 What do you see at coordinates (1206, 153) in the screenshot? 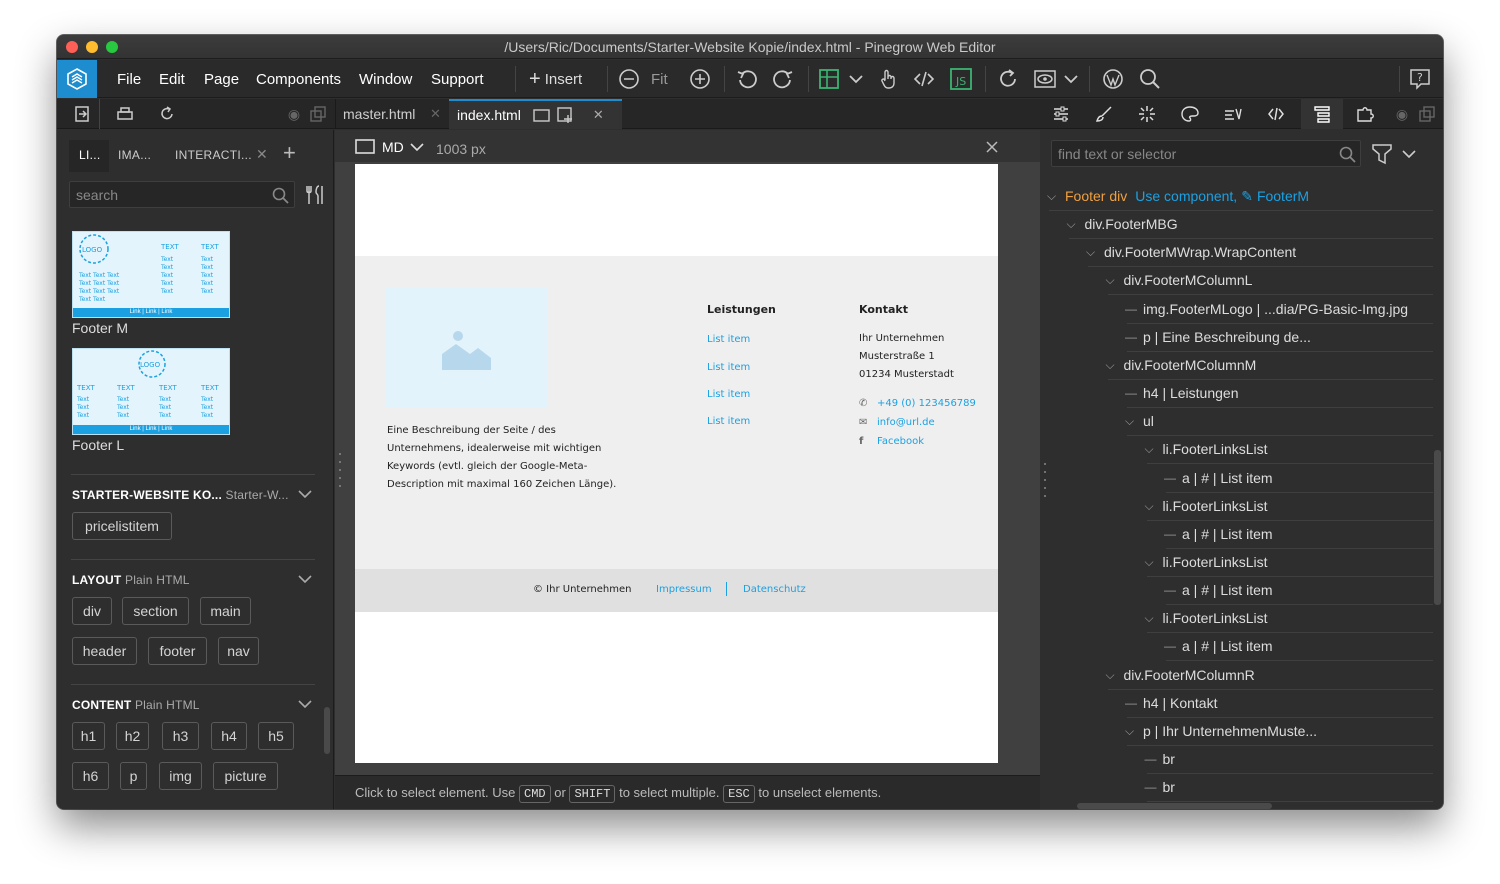
I see `find-selector-input: find text or selector` at bounding box center [1206, 153].